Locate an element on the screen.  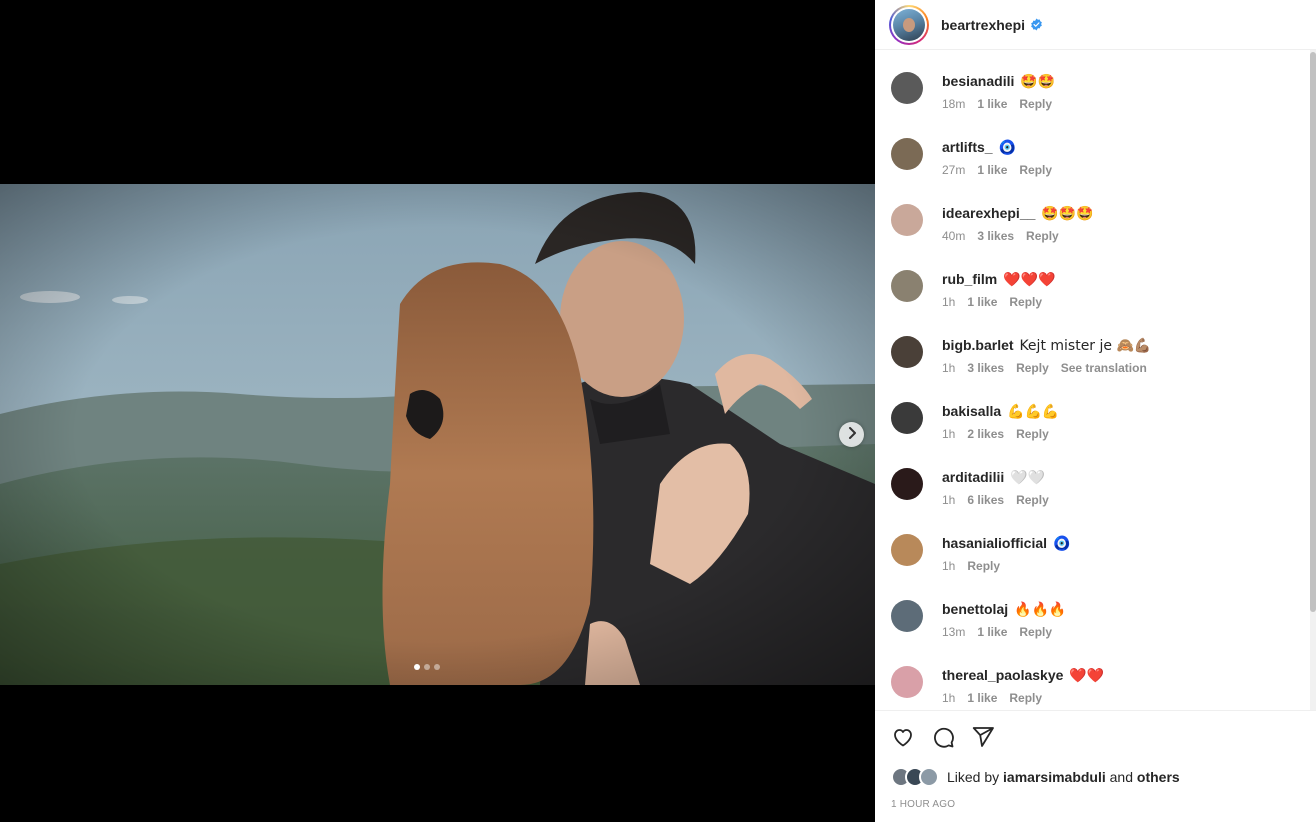
liked-by-line: Liked by iamarsimabduli and others is located at coordinates (1035, 777).